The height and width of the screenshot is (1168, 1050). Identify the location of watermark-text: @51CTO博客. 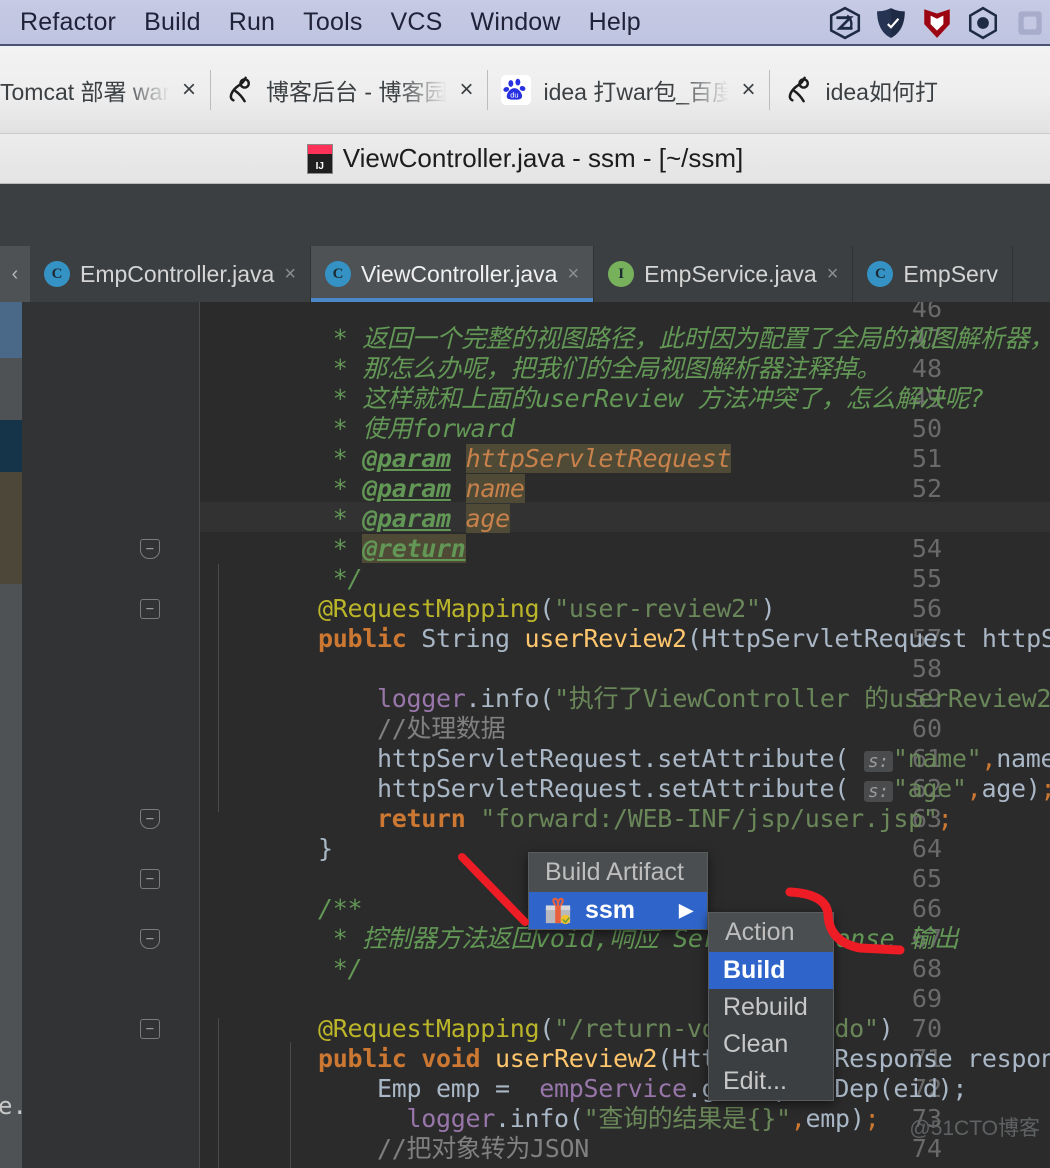
(974, 1128).